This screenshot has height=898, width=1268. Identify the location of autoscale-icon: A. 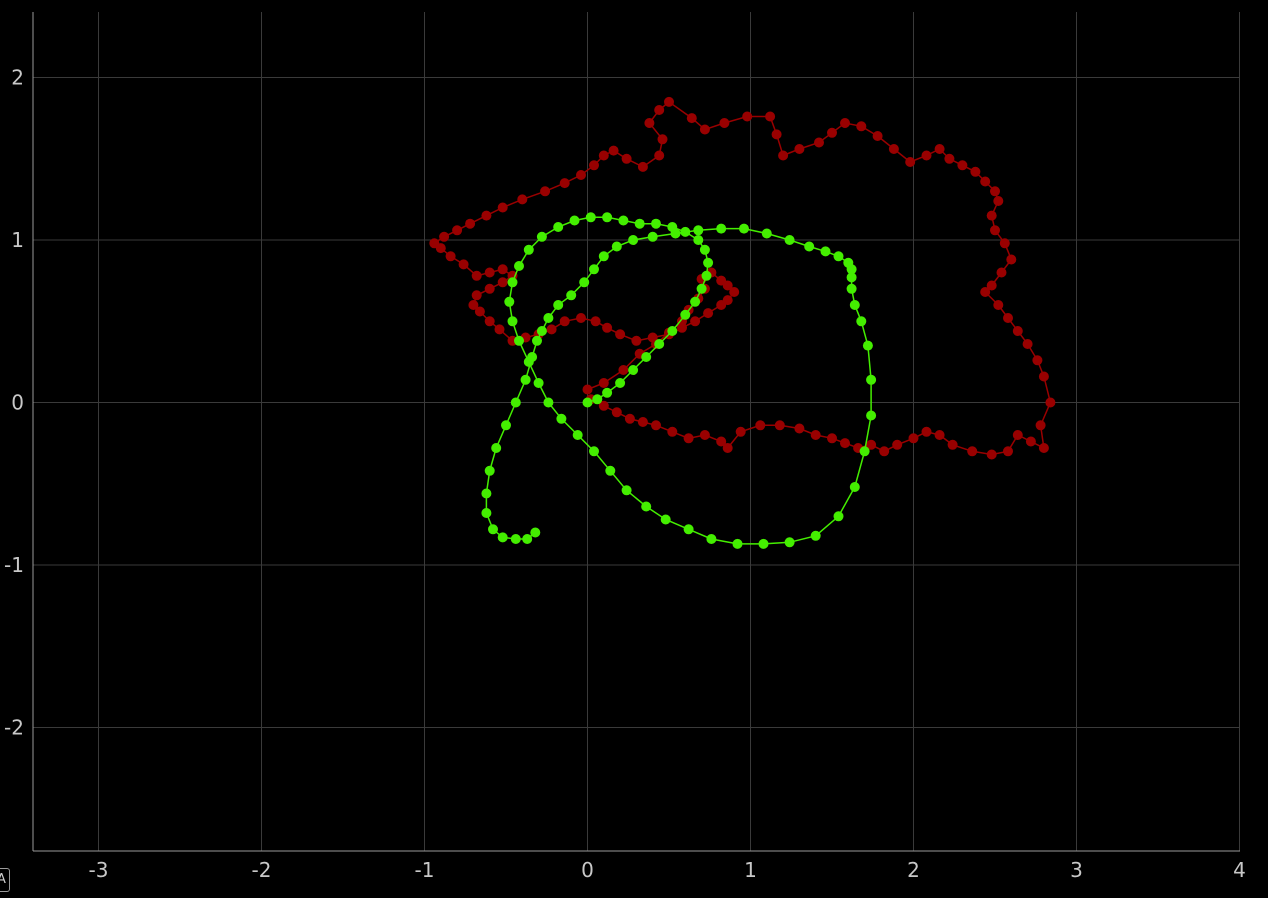
(5, 880).